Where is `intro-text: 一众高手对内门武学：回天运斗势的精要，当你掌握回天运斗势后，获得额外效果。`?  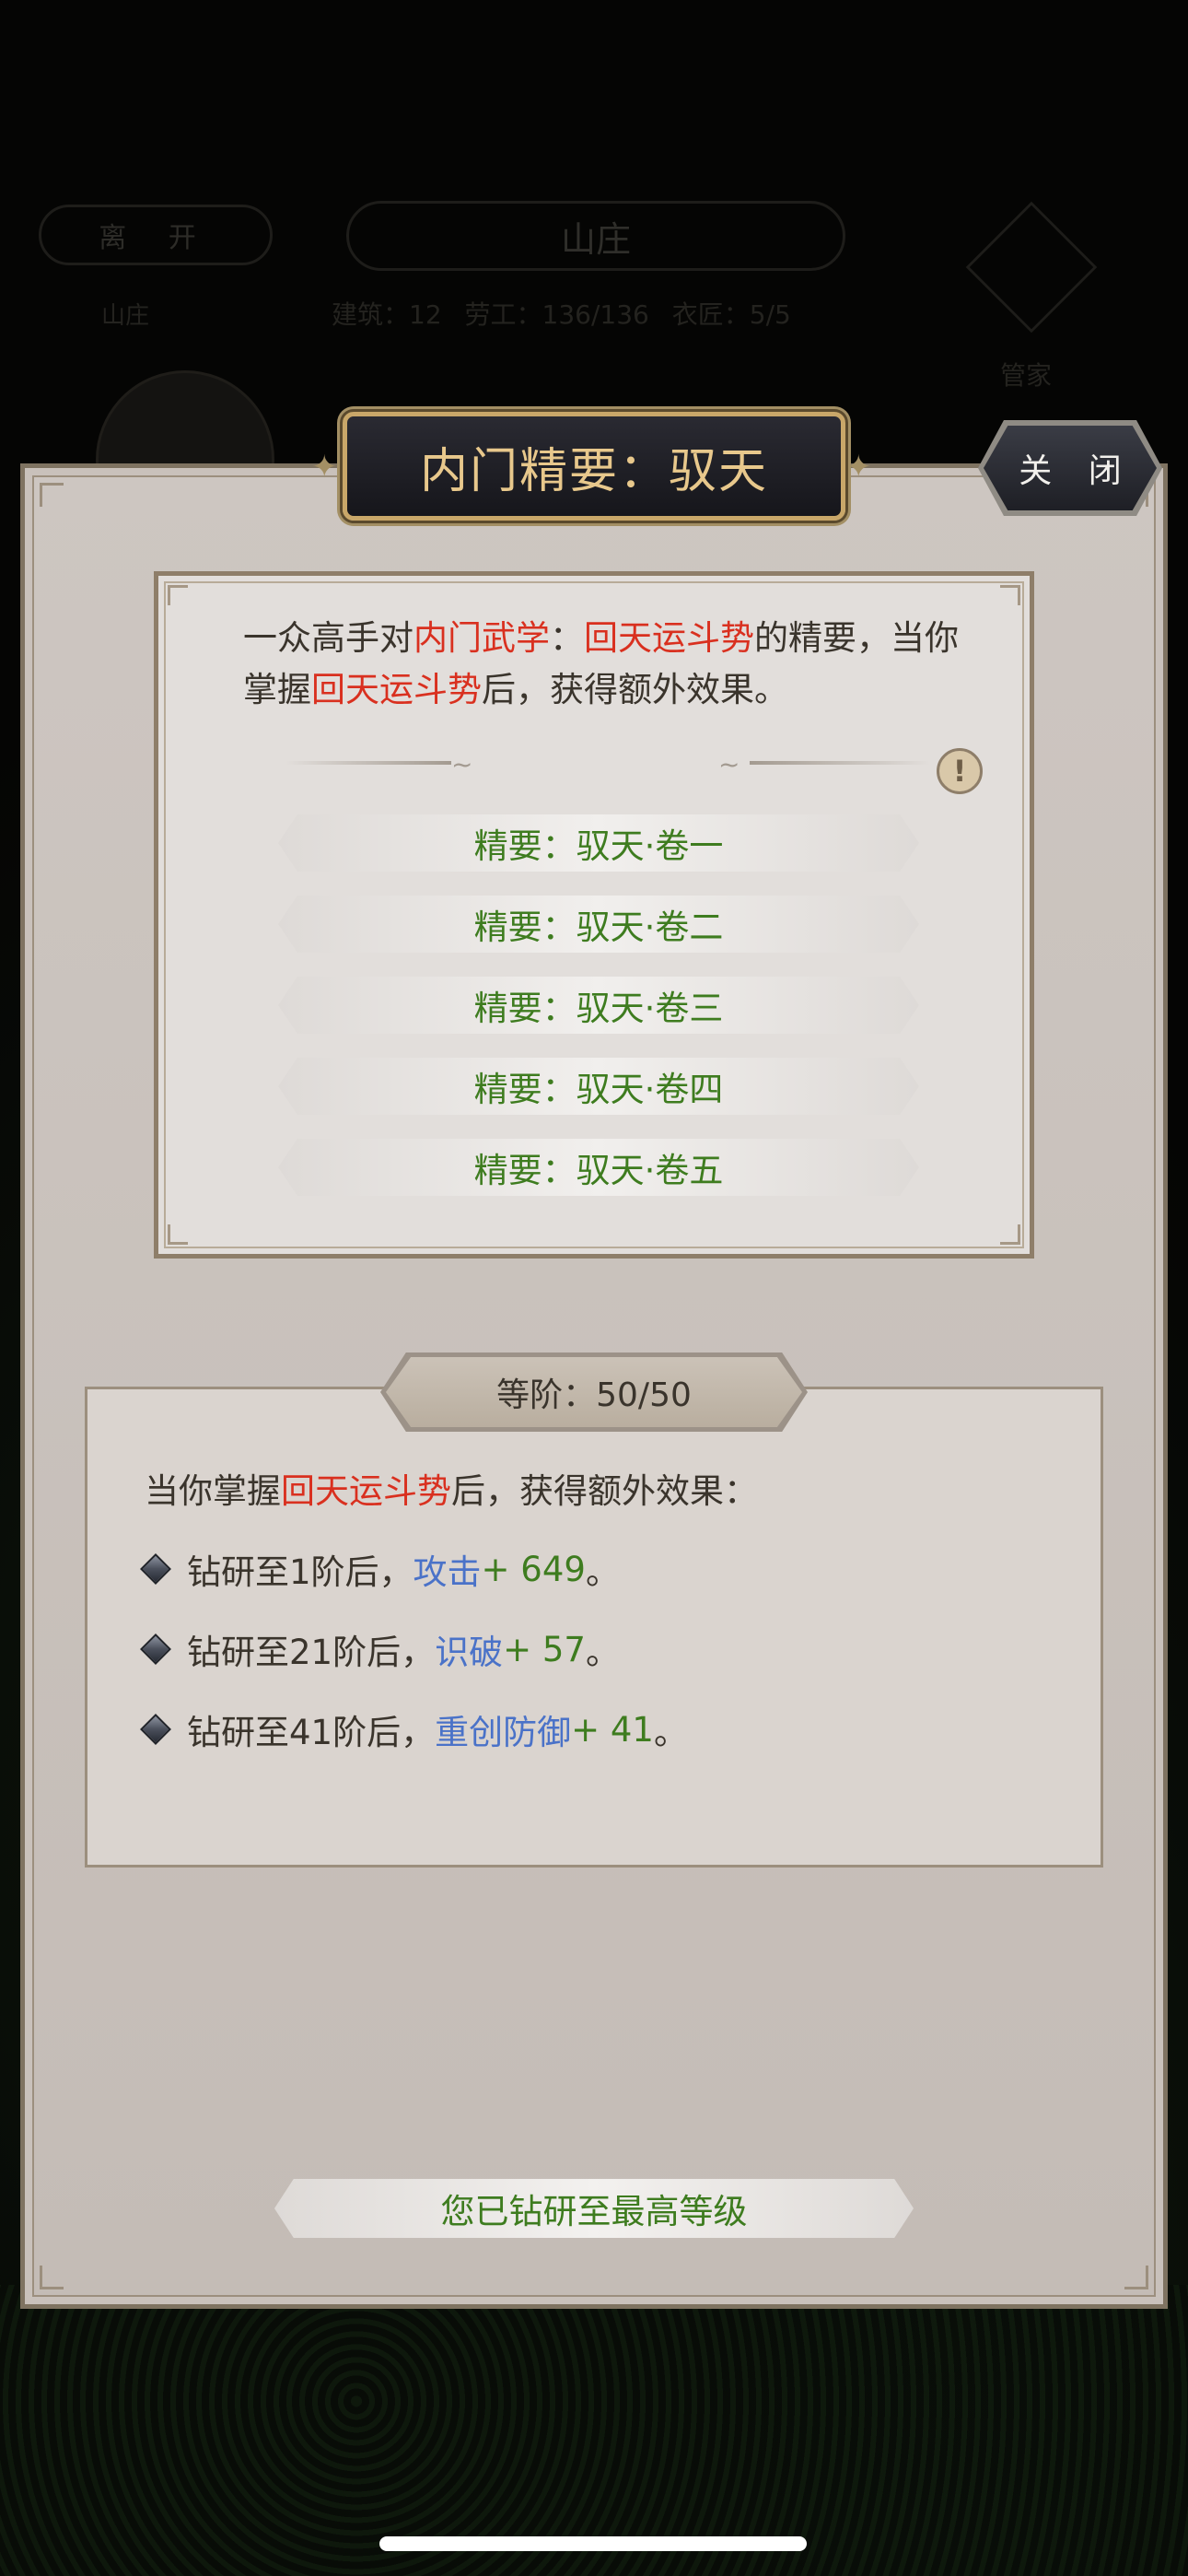
intro-text: 一众高手对内门武学：回天运斗势的精要，当你掌握回天运斗势后，获得额外效果。 is located at coordinates (602, 664).